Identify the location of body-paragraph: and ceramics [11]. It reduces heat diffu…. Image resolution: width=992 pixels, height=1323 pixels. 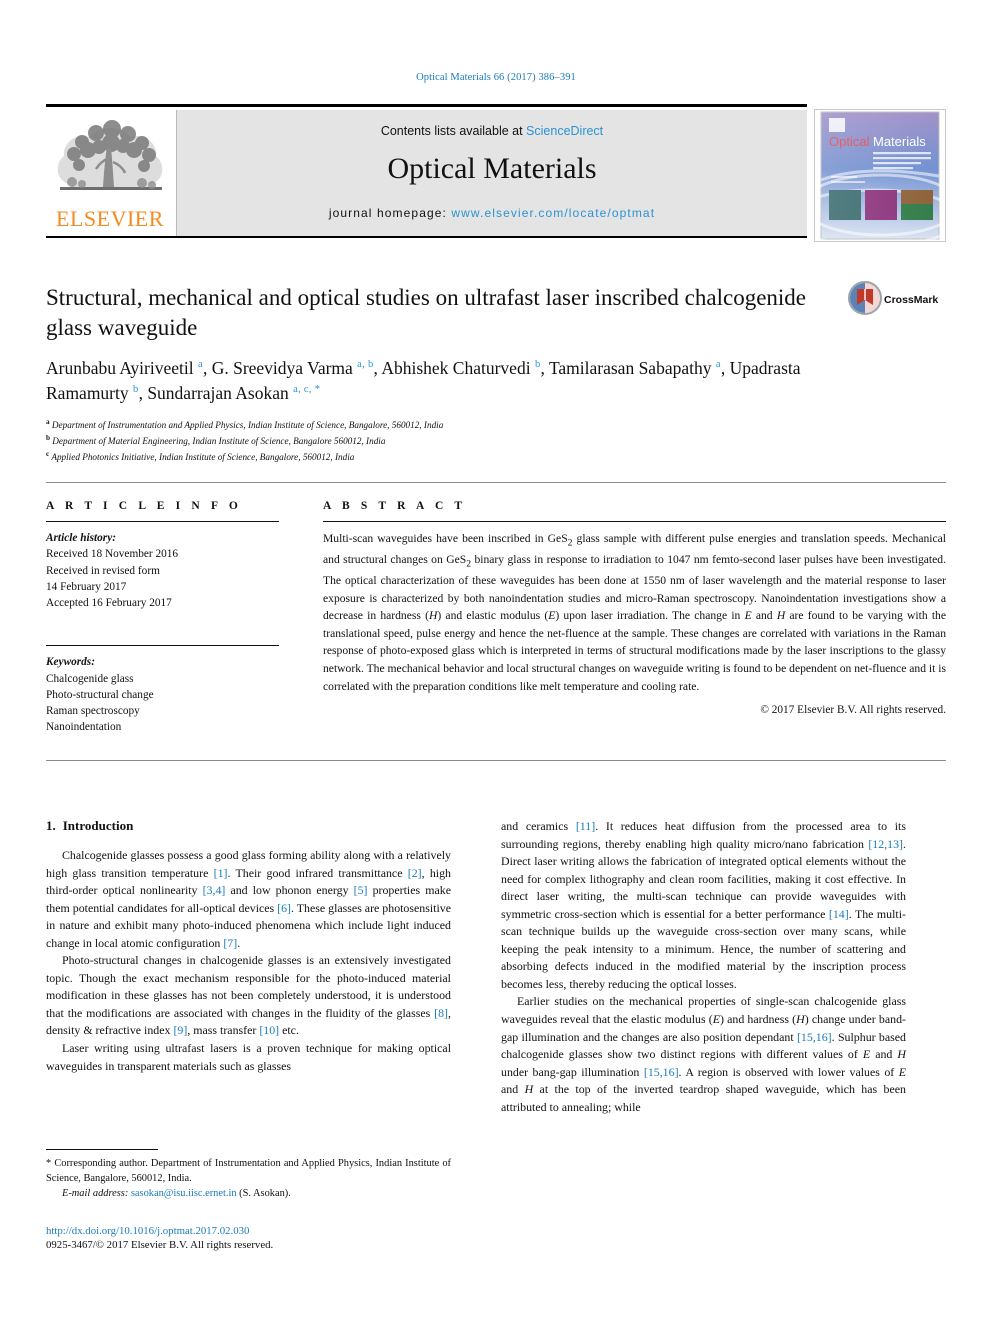
(703, 905).